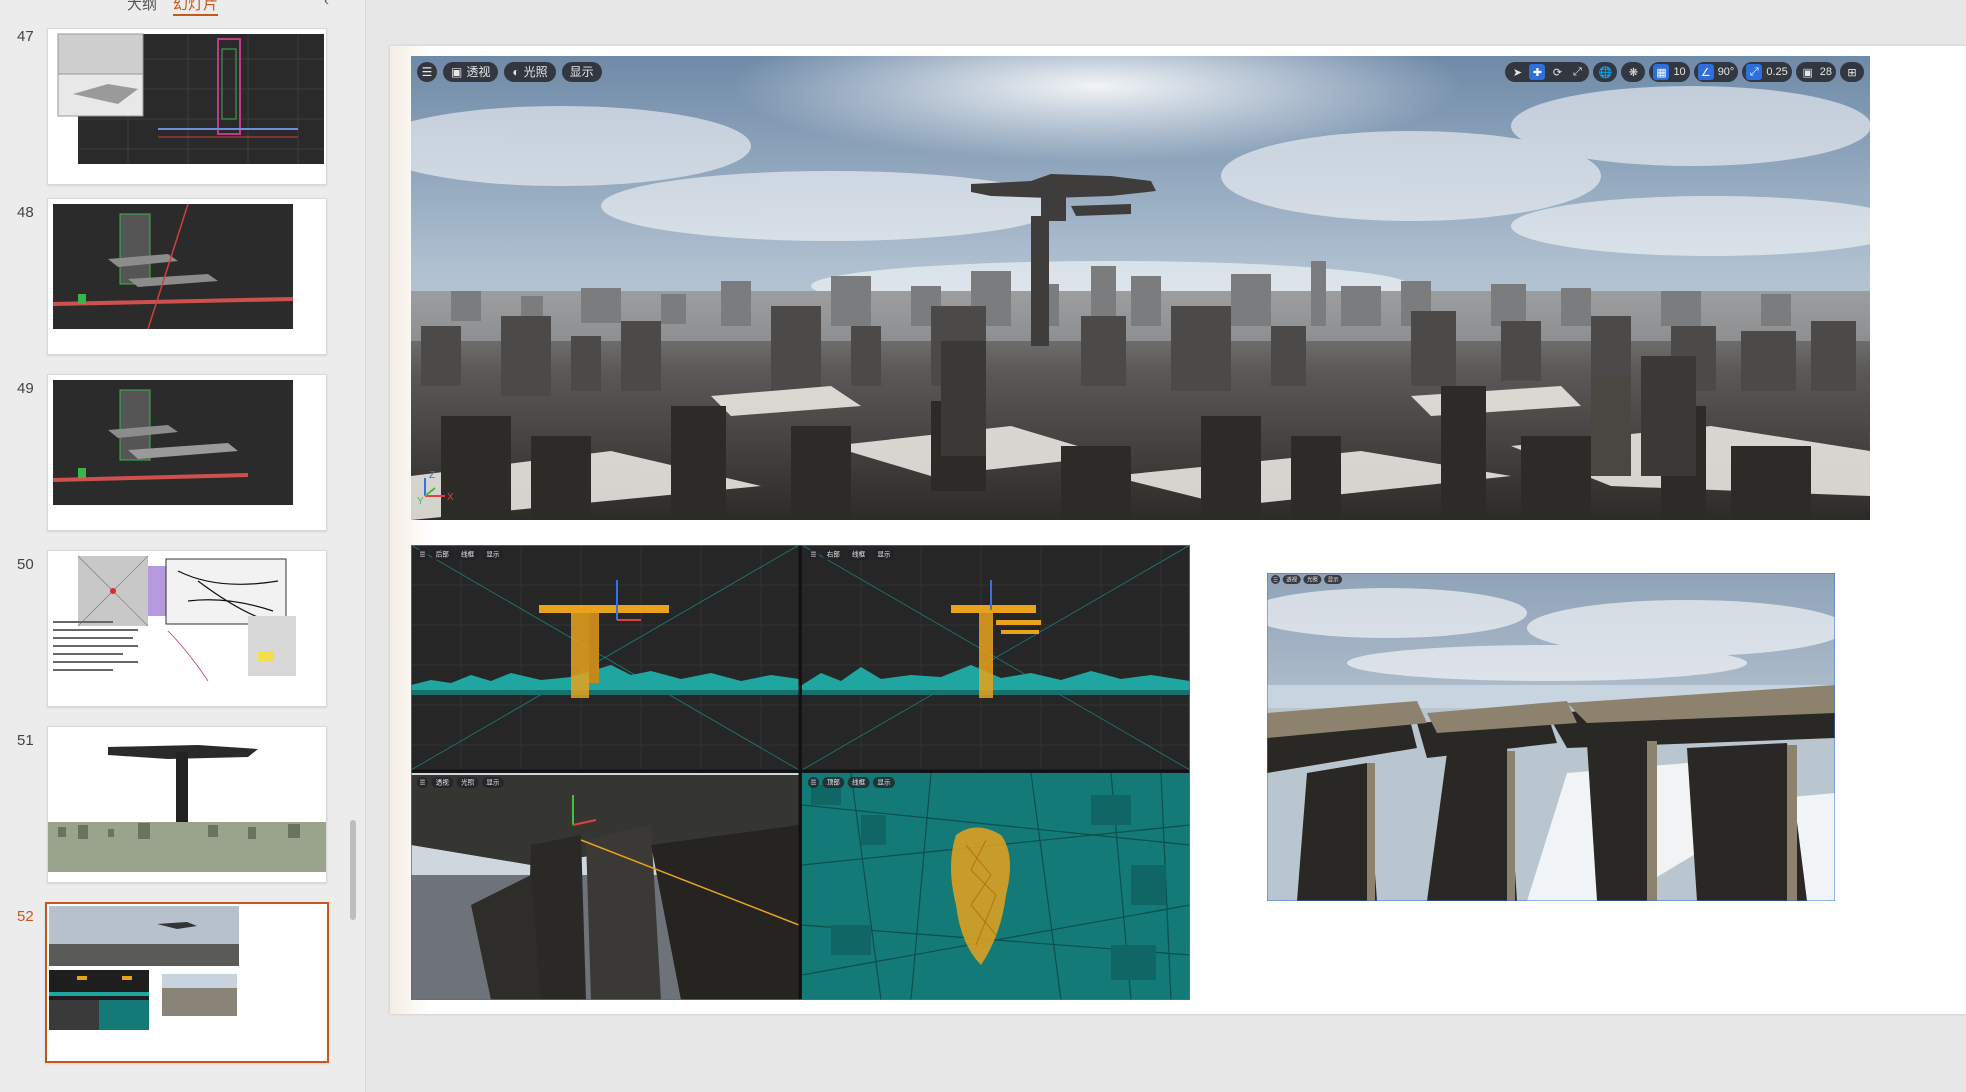 This screenshot has height=1092, width=1966. Describe the element at coordinates (471, 72) in the screenshot. I see `view-mode-button: ▣ 透视` at that location.